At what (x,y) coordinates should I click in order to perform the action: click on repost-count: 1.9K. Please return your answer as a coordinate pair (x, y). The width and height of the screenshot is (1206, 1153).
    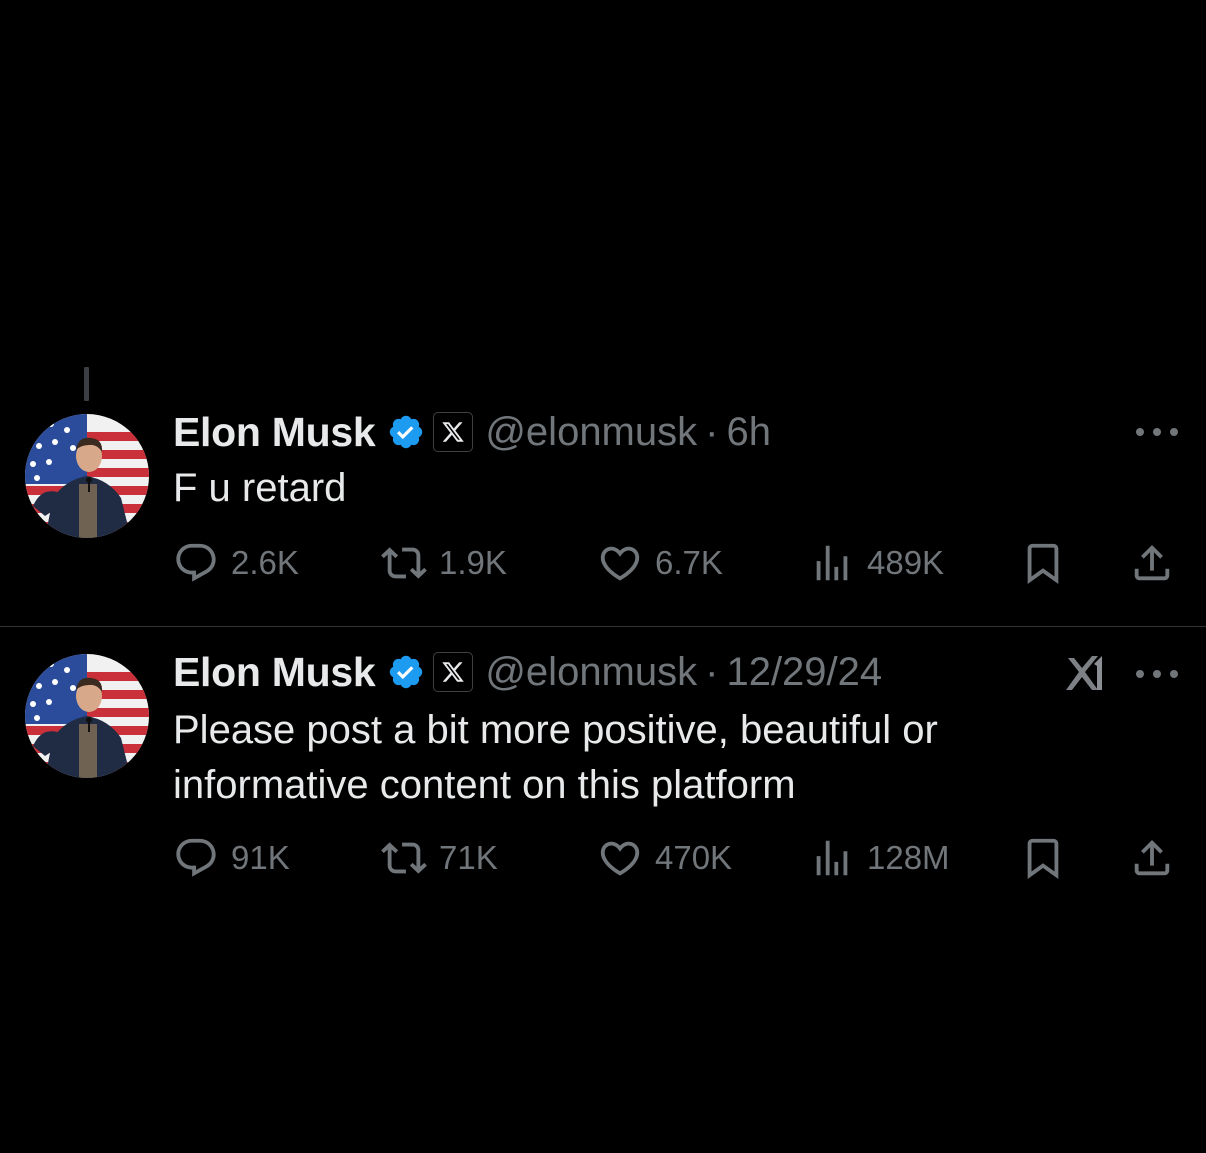
    Looking at the image, I should click on (473, 562).